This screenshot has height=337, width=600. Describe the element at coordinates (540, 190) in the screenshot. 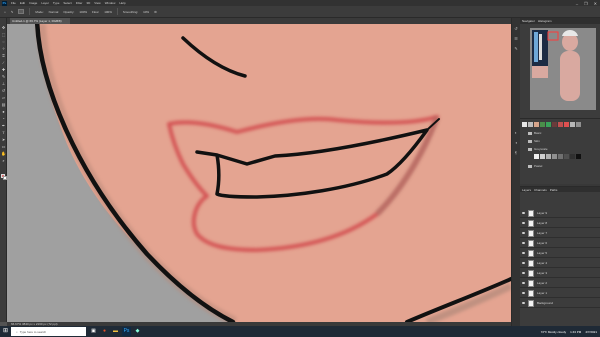

I see `tab-channels: Channels` at that location.